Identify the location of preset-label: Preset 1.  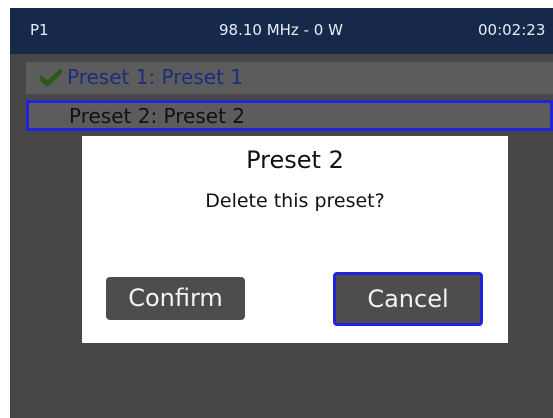
(155, 77).